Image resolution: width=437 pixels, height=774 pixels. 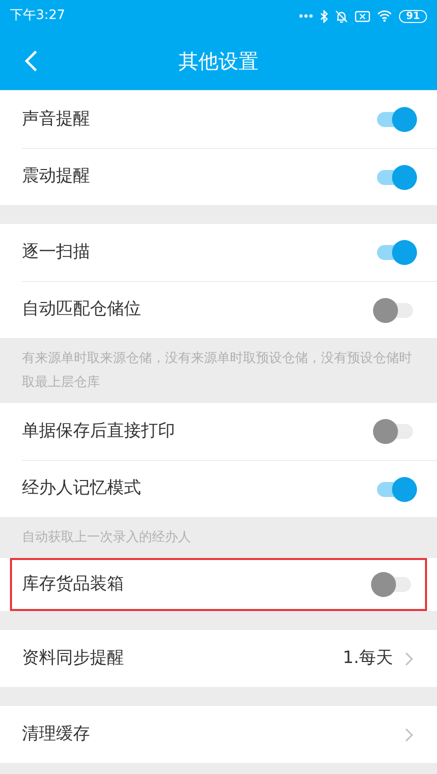 I want to click on more-dots-icon, so click(x=306, y=16).